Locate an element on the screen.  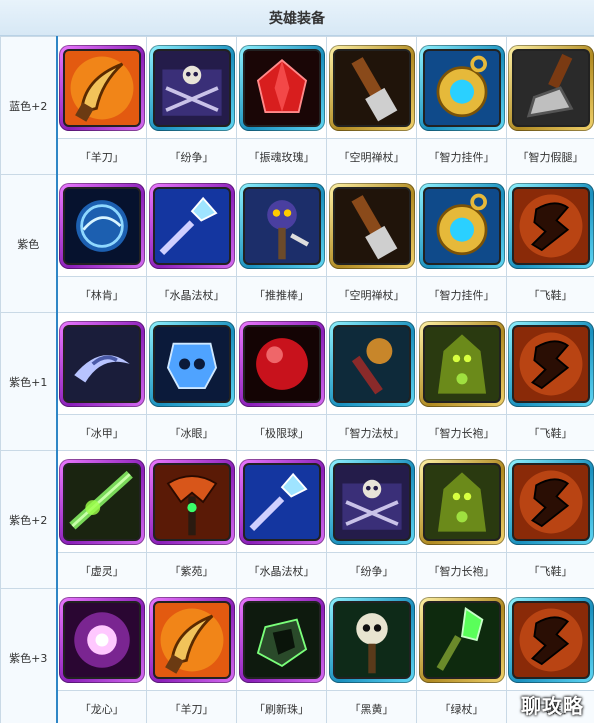
item-name: 「冰眼」 is located at coordinates (191, 432).